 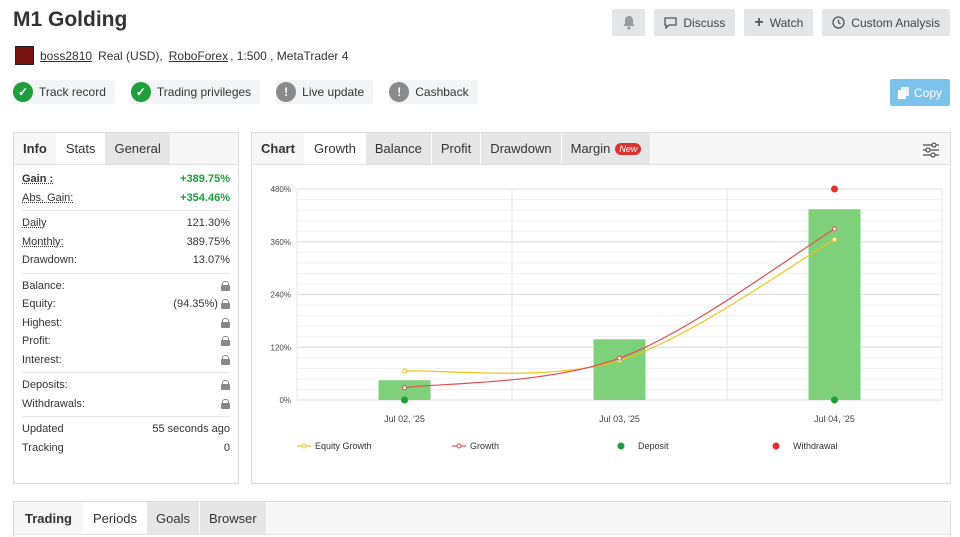 What do you see at coordinates (126, 360) in the screenshot?
I see `stat-interest: Interest:` at bounding box center [126, 360].